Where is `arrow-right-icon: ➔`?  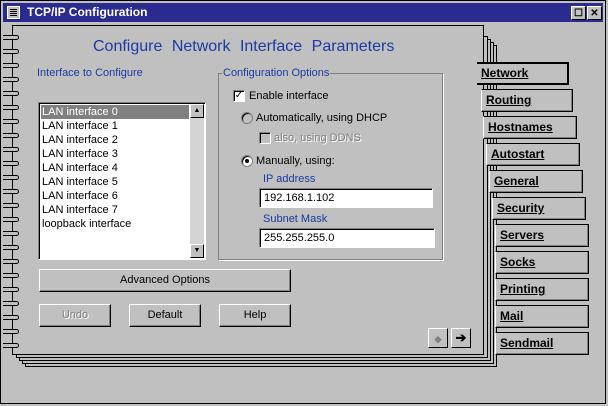 arrow-right-icon: ➔ is located at coordinates (461, 337).